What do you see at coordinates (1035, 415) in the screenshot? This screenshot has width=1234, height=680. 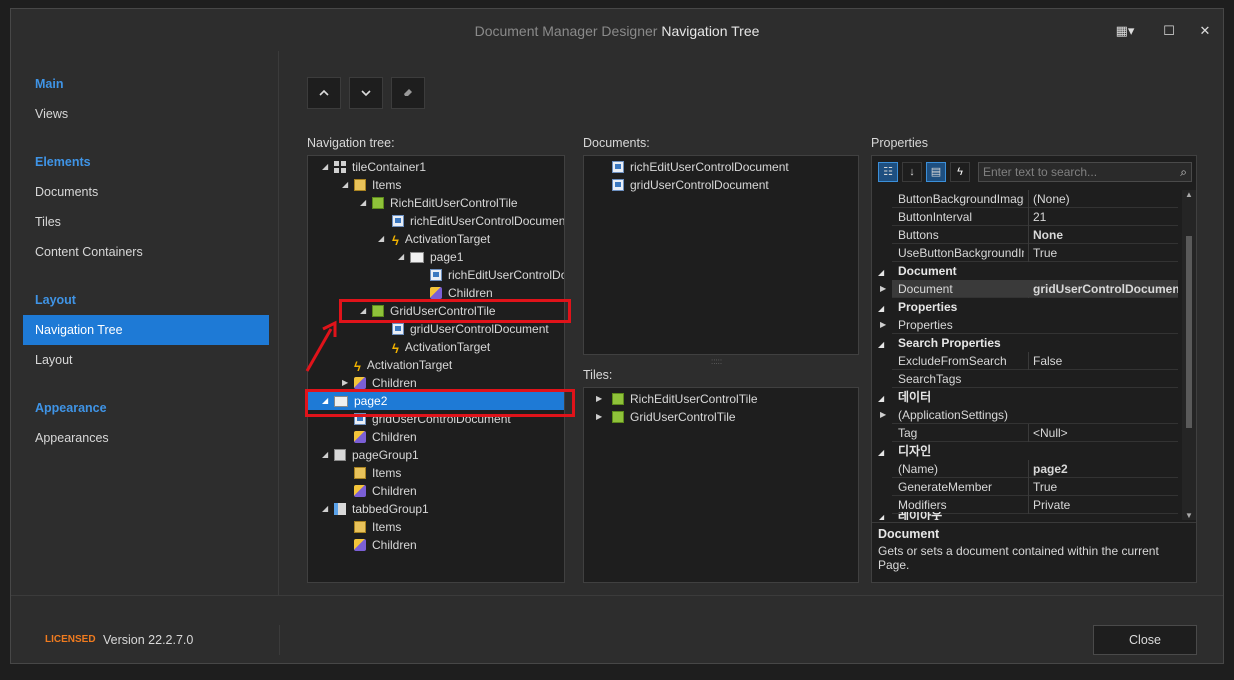 I see `property-row: (ApplicationSettings)` at bounding box center [1035, 415].